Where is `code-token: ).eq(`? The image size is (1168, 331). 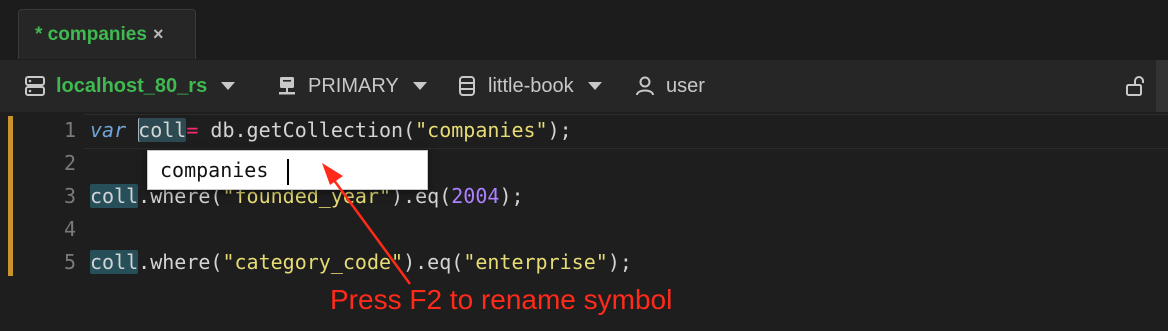
code-token: ).eq( is located at coordinates (433, 262).